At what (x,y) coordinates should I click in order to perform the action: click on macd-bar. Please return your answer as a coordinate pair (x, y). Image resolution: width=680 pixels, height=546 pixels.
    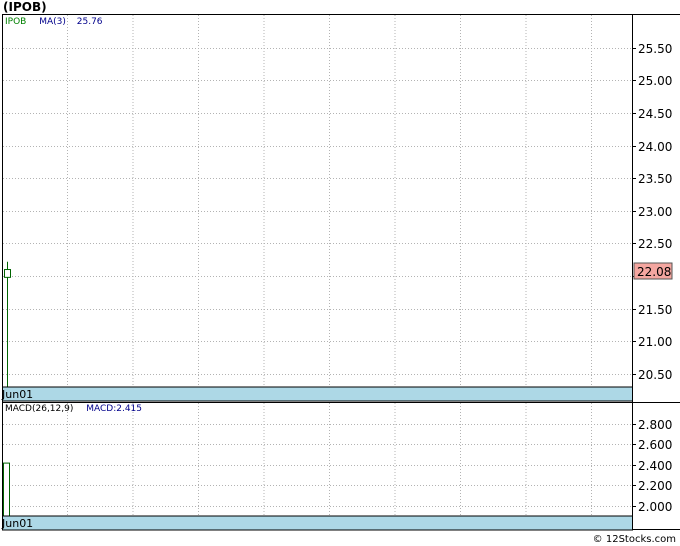
    Looking at the image, I should click on (6, 489).